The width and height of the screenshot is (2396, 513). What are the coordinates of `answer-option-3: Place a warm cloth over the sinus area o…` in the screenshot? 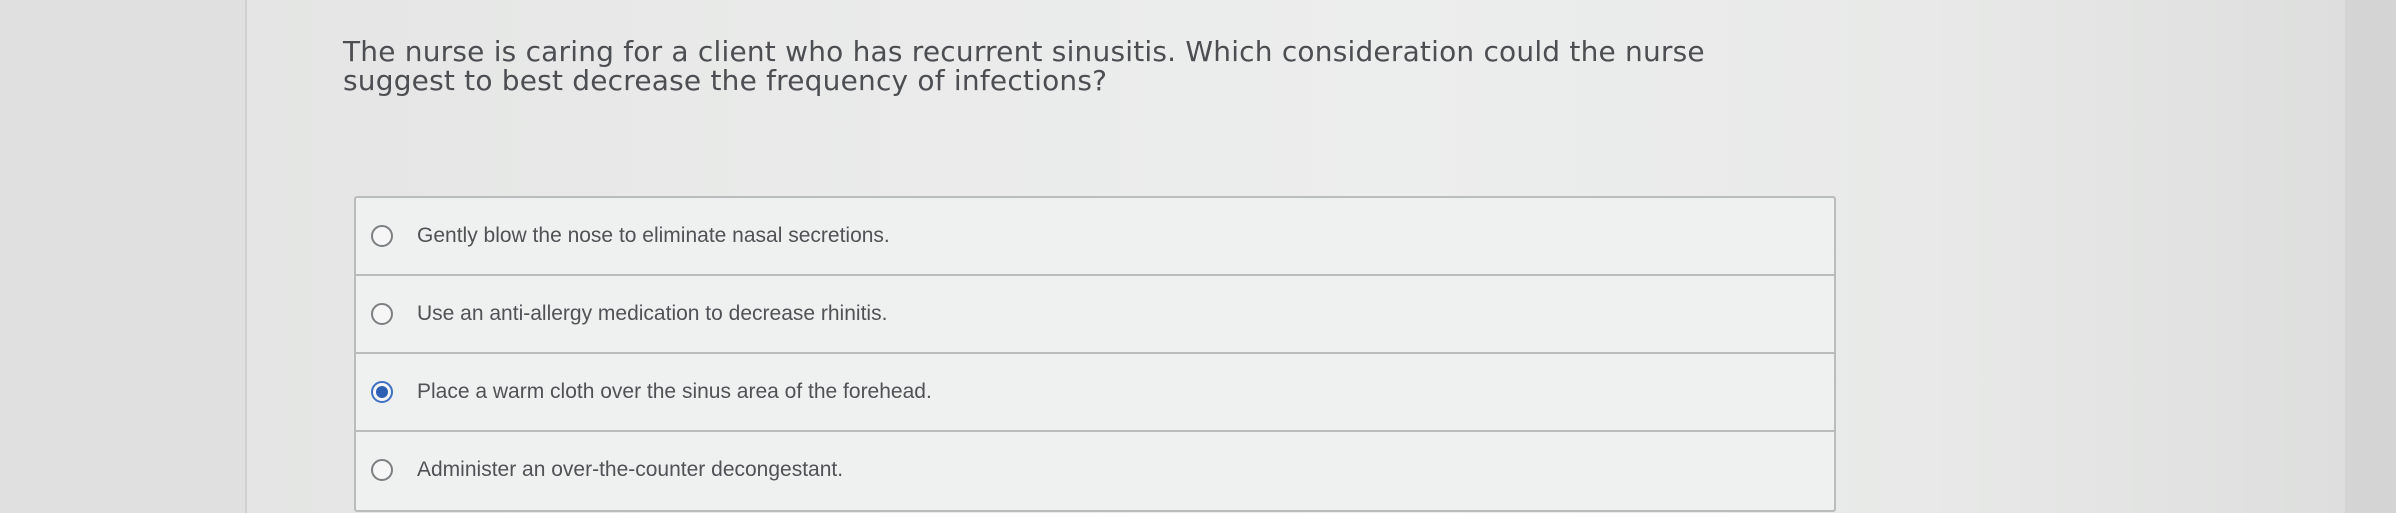 It's located at (1095, 393).